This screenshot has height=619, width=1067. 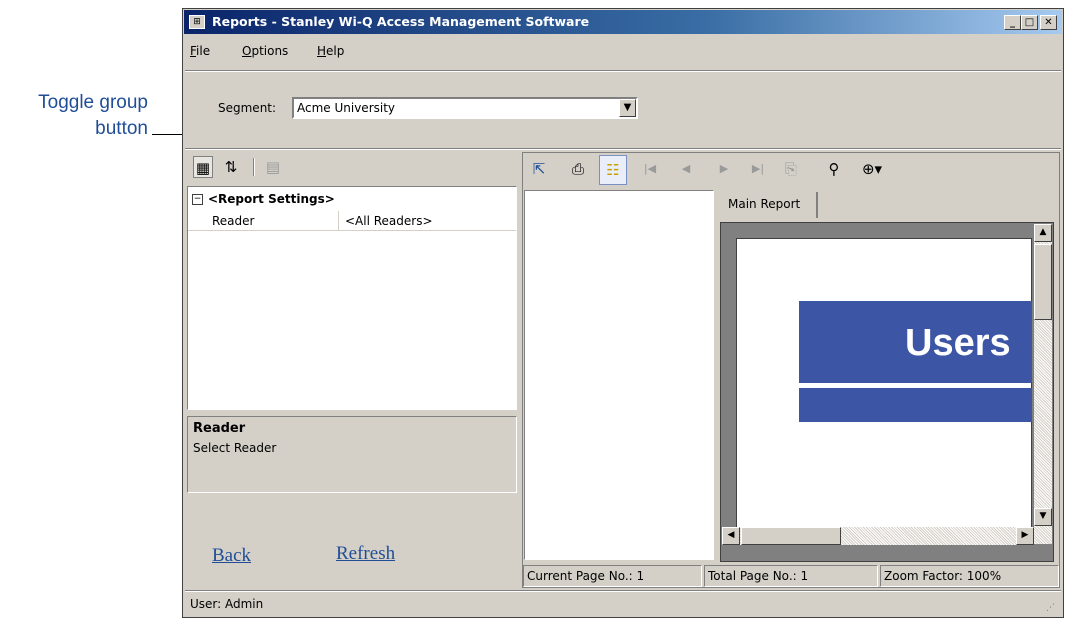 I want to click on close-button: ✕, so click(x=1048, y=22).